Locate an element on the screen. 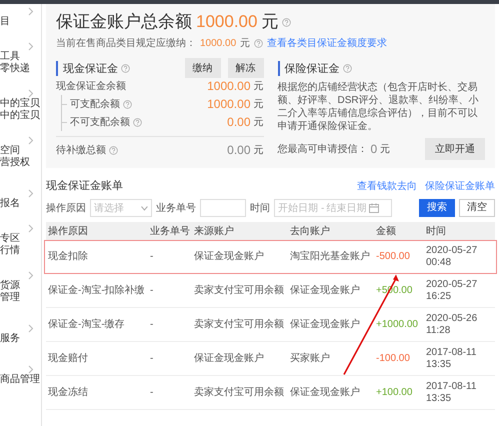  column-header: 业务单号 is located at coordinates (170, 231).